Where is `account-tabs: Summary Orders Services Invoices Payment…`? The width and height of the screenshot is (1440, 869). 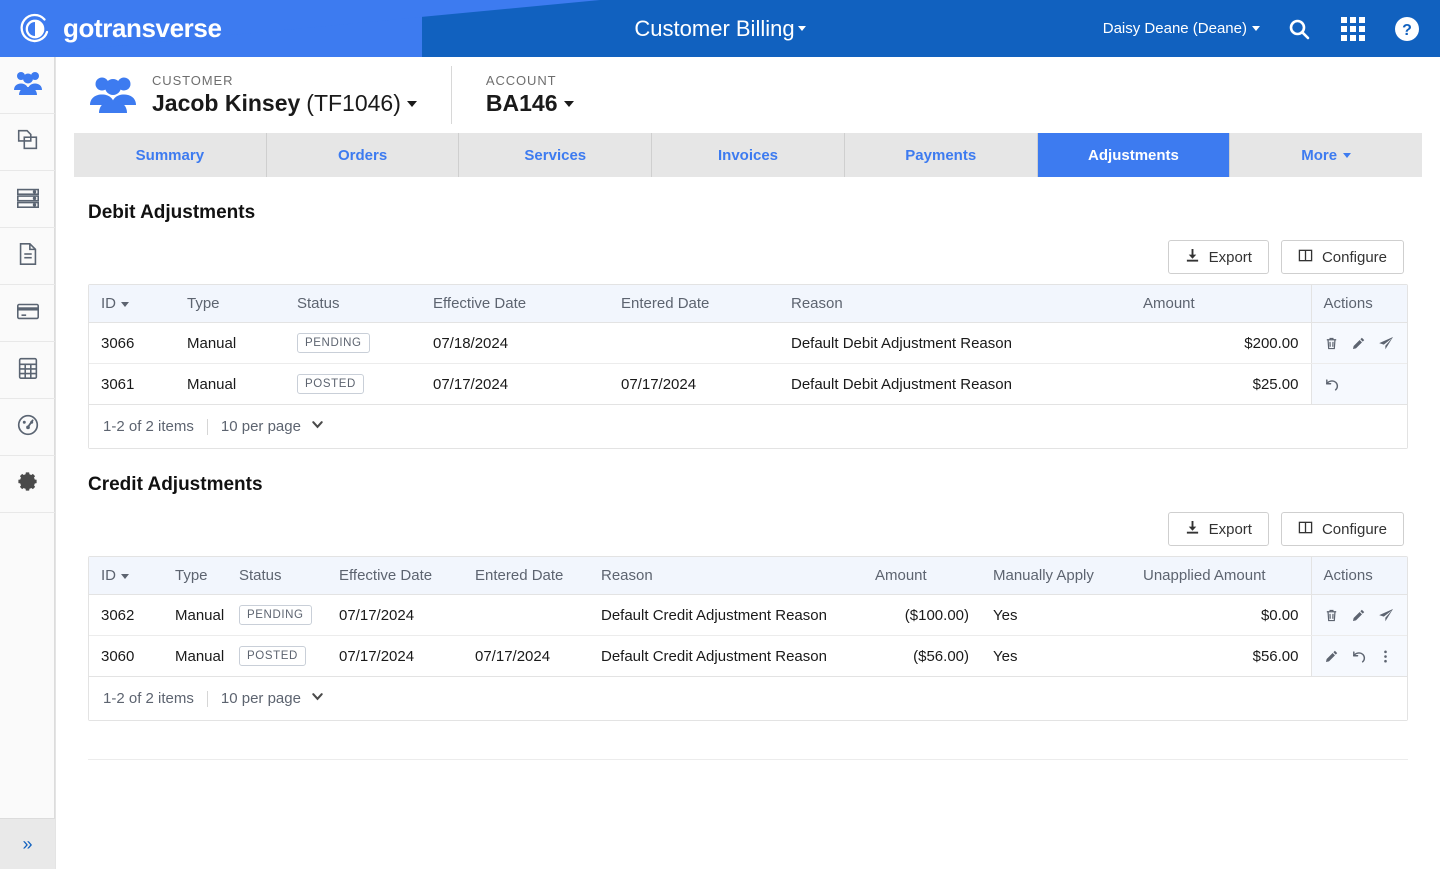 account-tabs: Summary Orders Services Invoices Payment… is located at coordinates (748, 155).